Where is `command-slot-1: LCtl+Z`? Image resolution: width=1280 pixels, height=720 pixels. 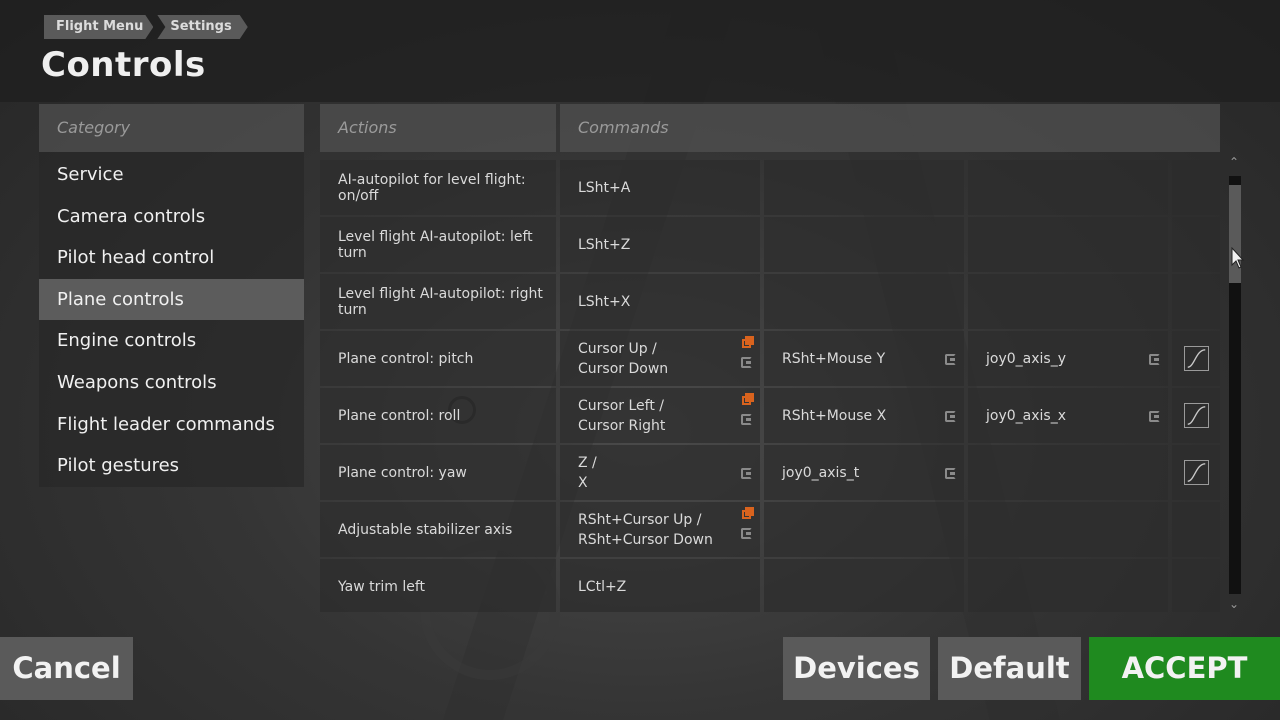
command-slot-1: LCtl+Z is located at coordinates (660, 585).